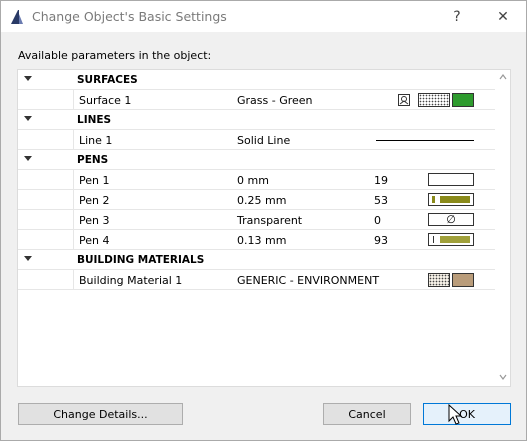 The height and width of the screenshot is (441, 527). Describe the element at coordinates (93, 160) in the screenshot. I see `group-title: PENS` at that location.